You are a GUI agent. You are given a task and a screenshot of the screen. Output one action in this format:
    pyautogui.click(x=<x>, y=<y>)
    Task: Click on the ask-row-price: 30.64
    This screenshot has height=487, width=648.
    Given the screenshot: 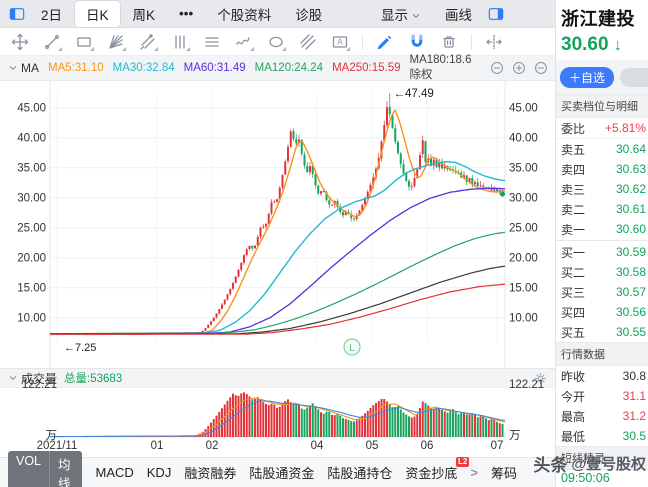 What is the action you would take?
    pyautogui.click(x=630, y=149)
    